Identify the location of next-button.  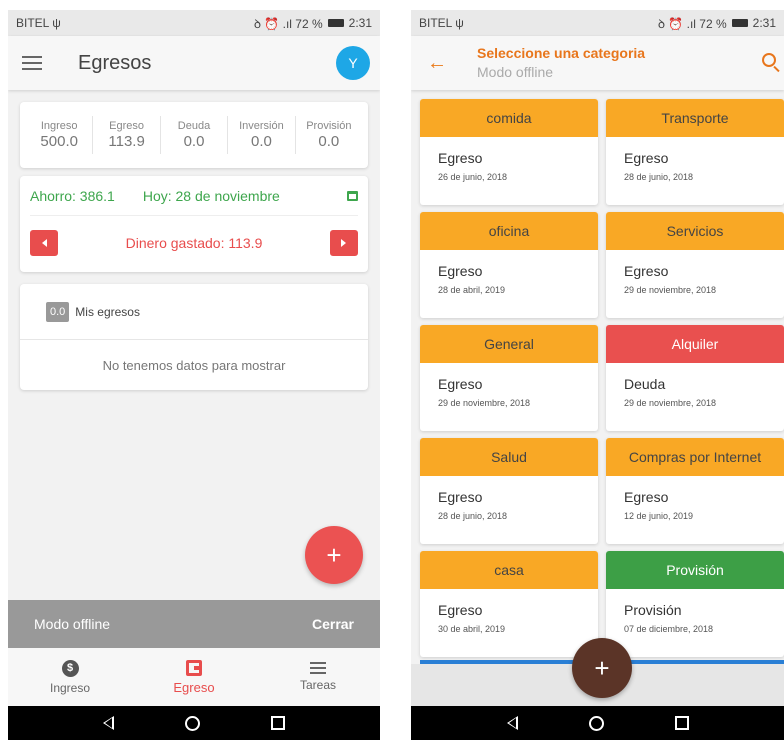
(343, 243).